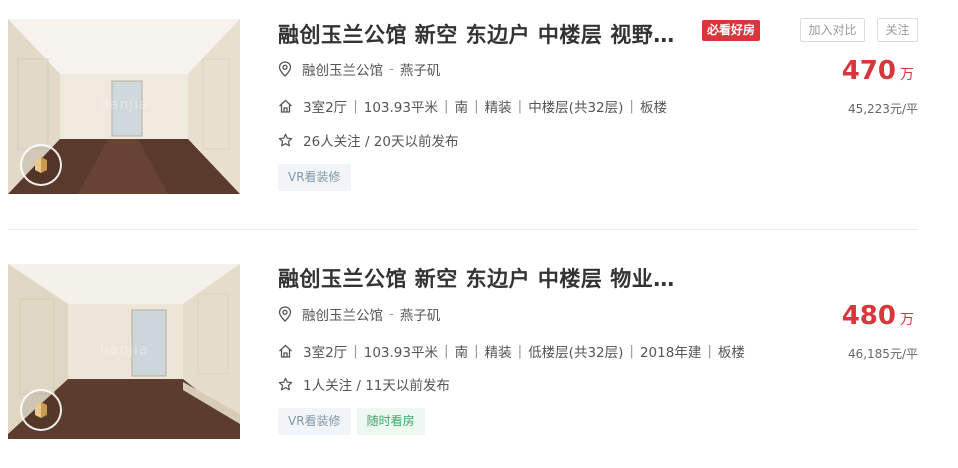  I want to click on unit-price: 45,223元/平, so click(882, 109).